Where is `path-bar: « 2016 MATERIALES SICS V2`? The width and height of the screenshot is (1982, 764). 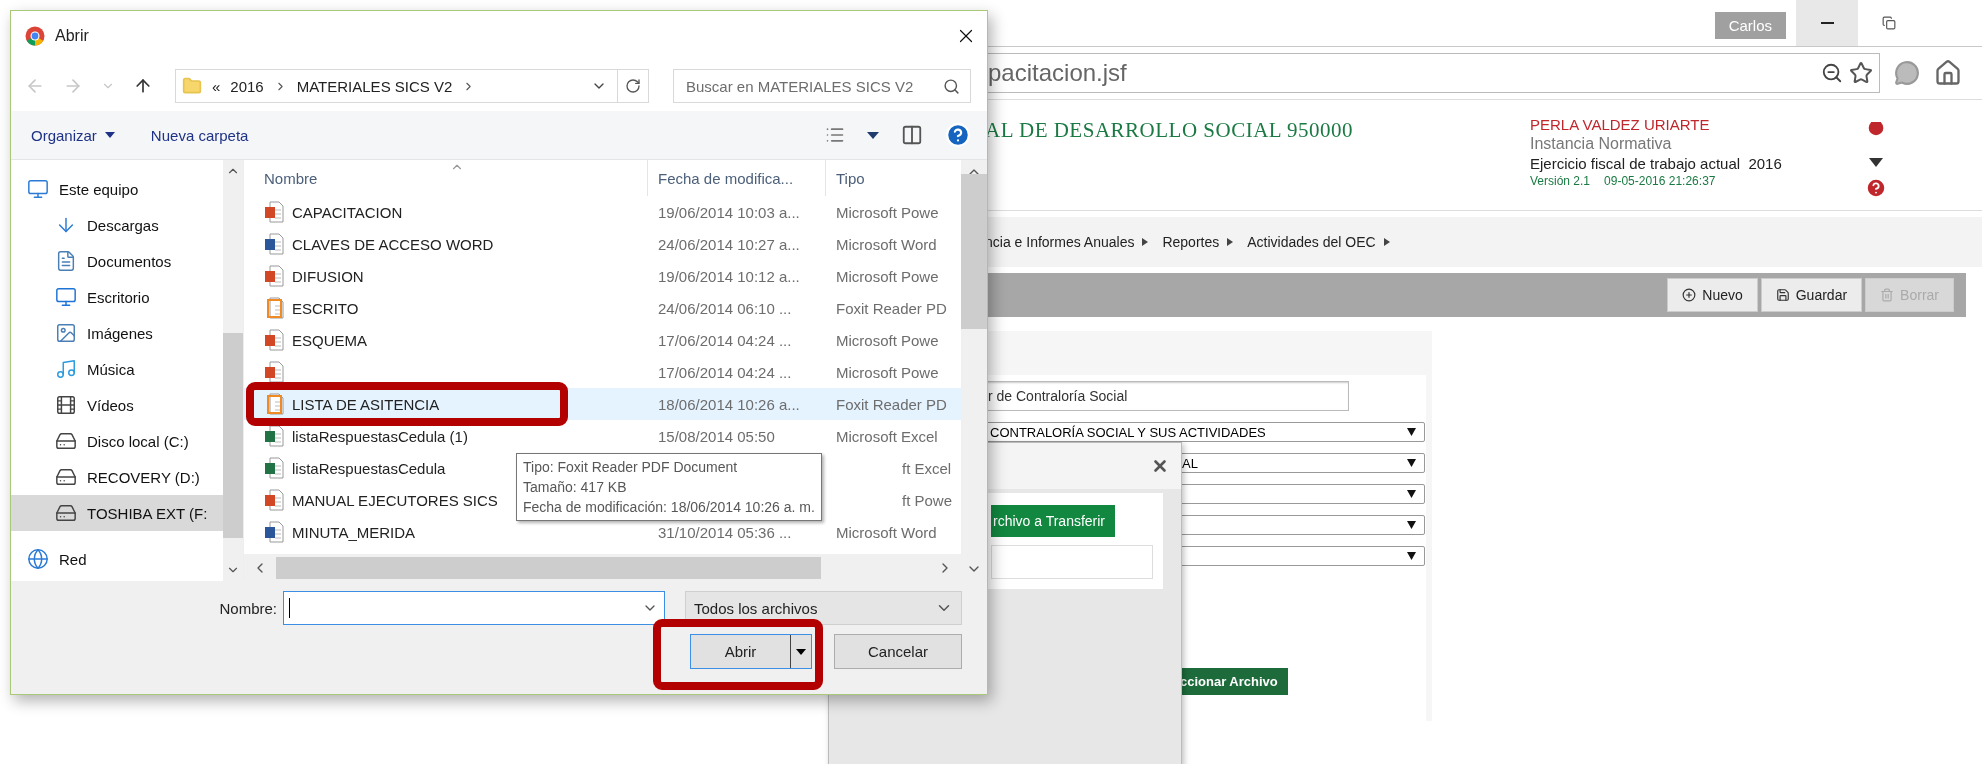
path-bar: « 2016 MATERIALES SICS V2 is located at coordinates (412, 86).